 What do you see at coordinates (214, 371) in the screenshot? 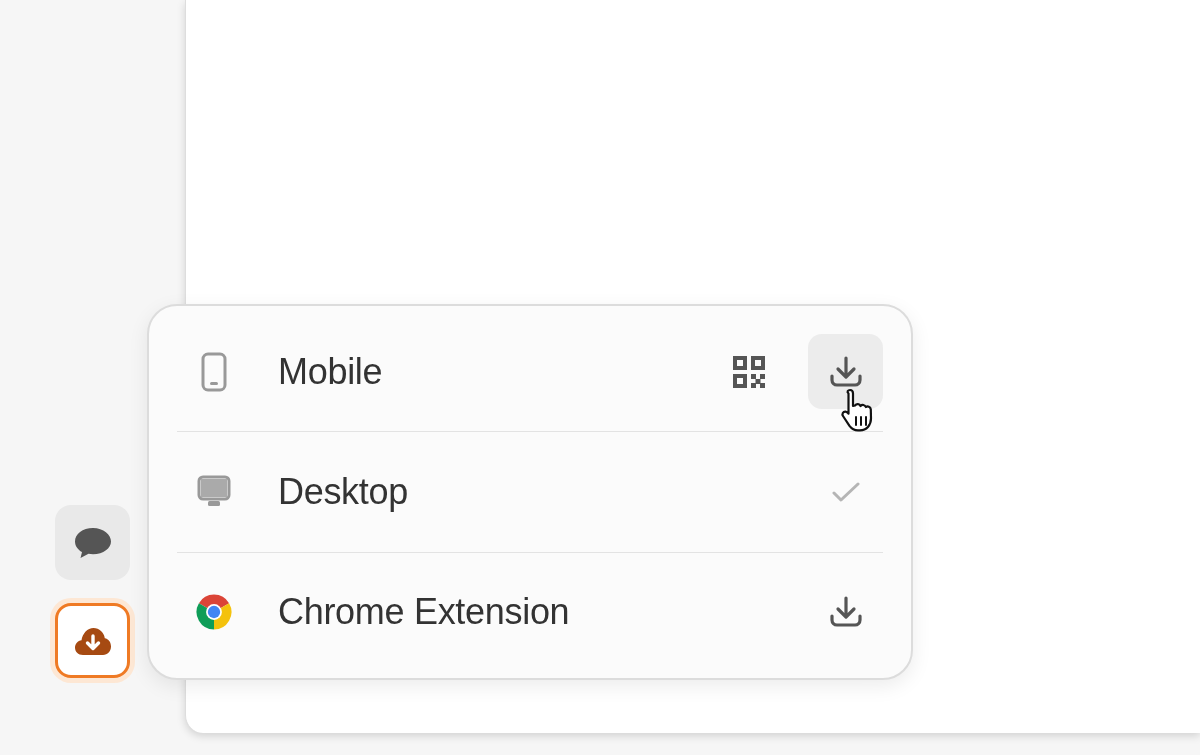
I see `phone-icon` at bounding box center [214, 371].